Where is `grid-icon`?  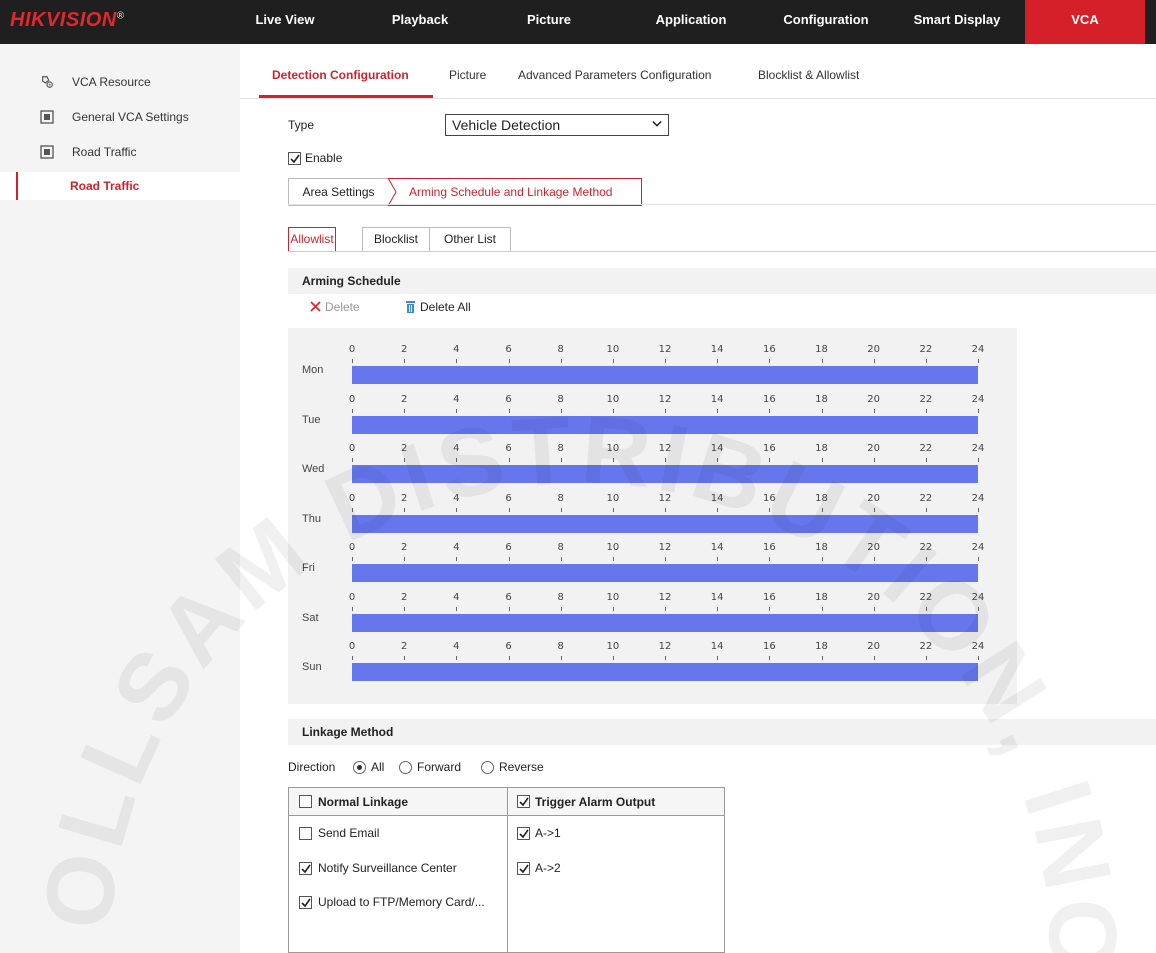 grid-icon is located at coordinates (47, 117).